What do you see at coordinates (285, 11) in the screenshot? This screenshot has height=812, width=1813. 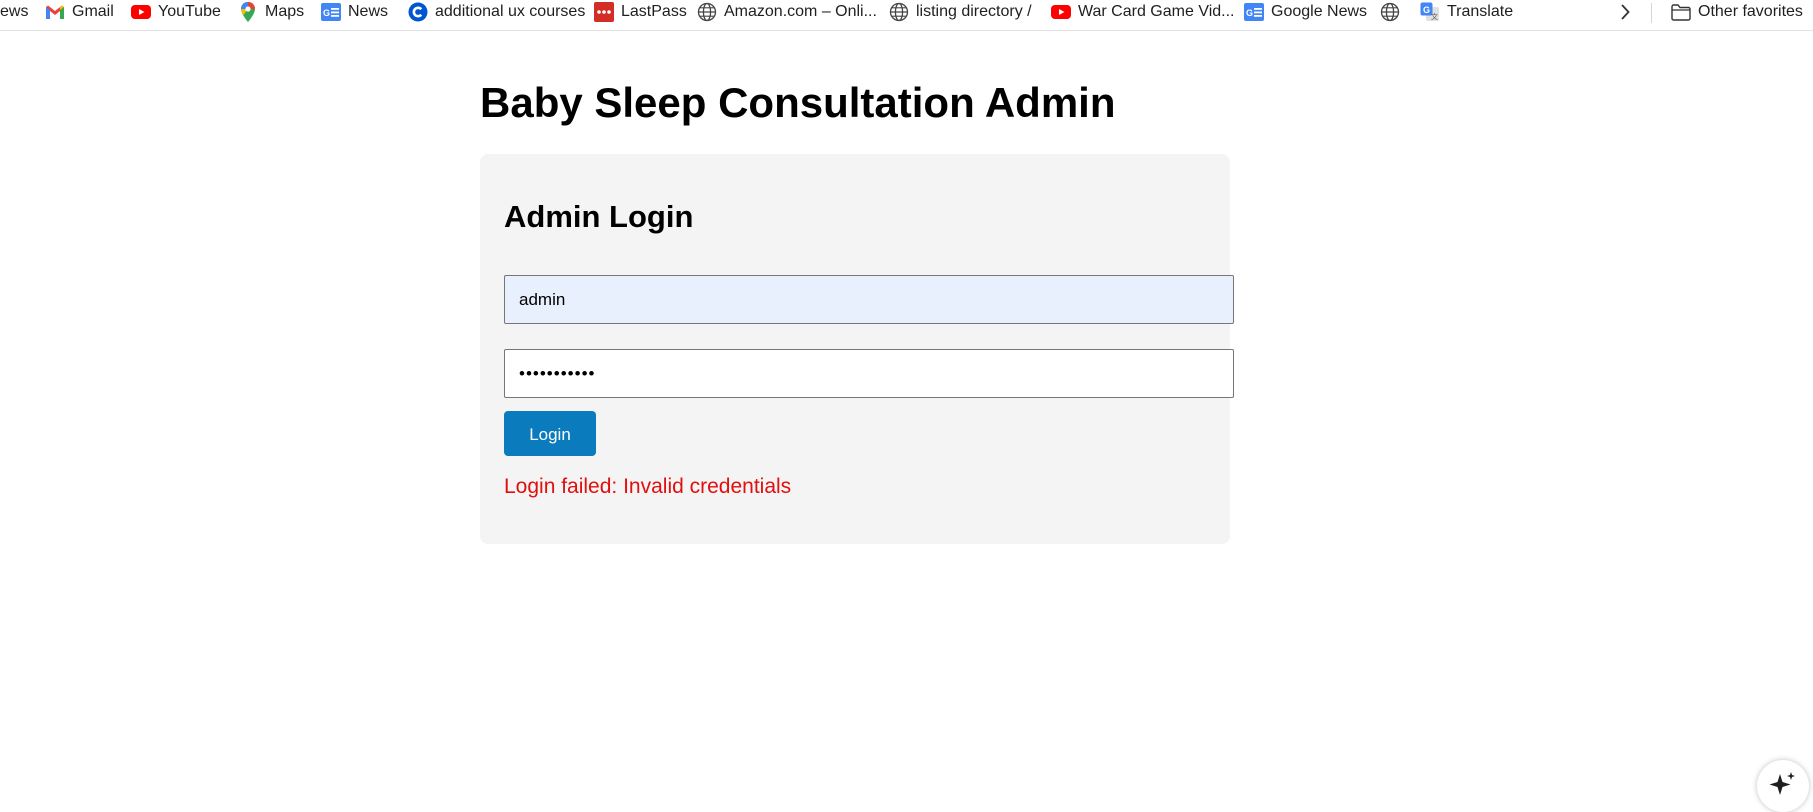 I see `bookmark-label: Maps` at bounding box center [285, 11].